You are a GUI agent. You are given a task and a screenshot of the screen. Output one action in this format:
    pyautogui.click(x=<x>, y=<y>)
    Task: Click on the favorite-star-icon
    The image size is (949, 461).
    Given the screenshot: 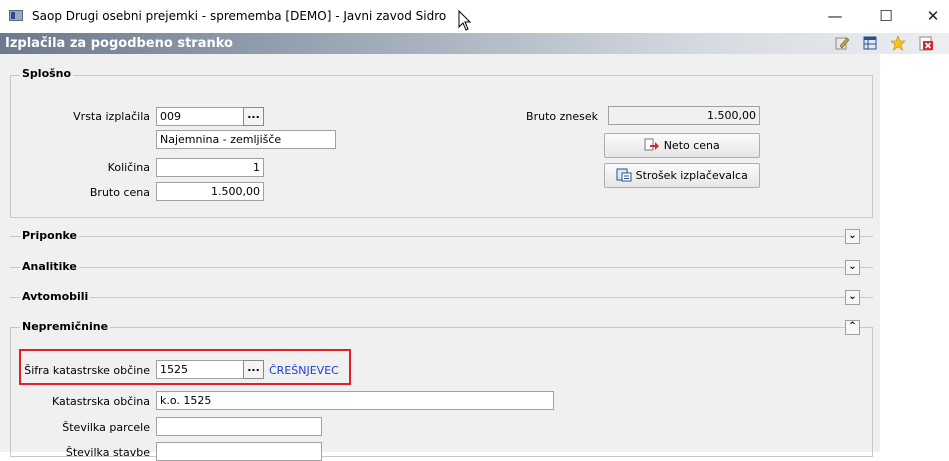 What is the action you would take?
    pyautogui.click(x=898, y=43)
    